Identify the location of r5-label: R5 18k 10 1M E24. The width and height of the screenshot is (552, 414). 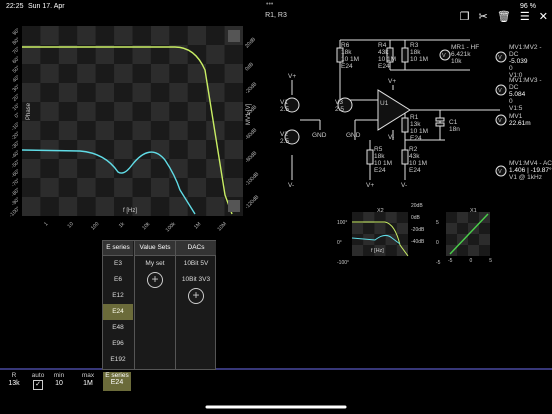
(383, 160).